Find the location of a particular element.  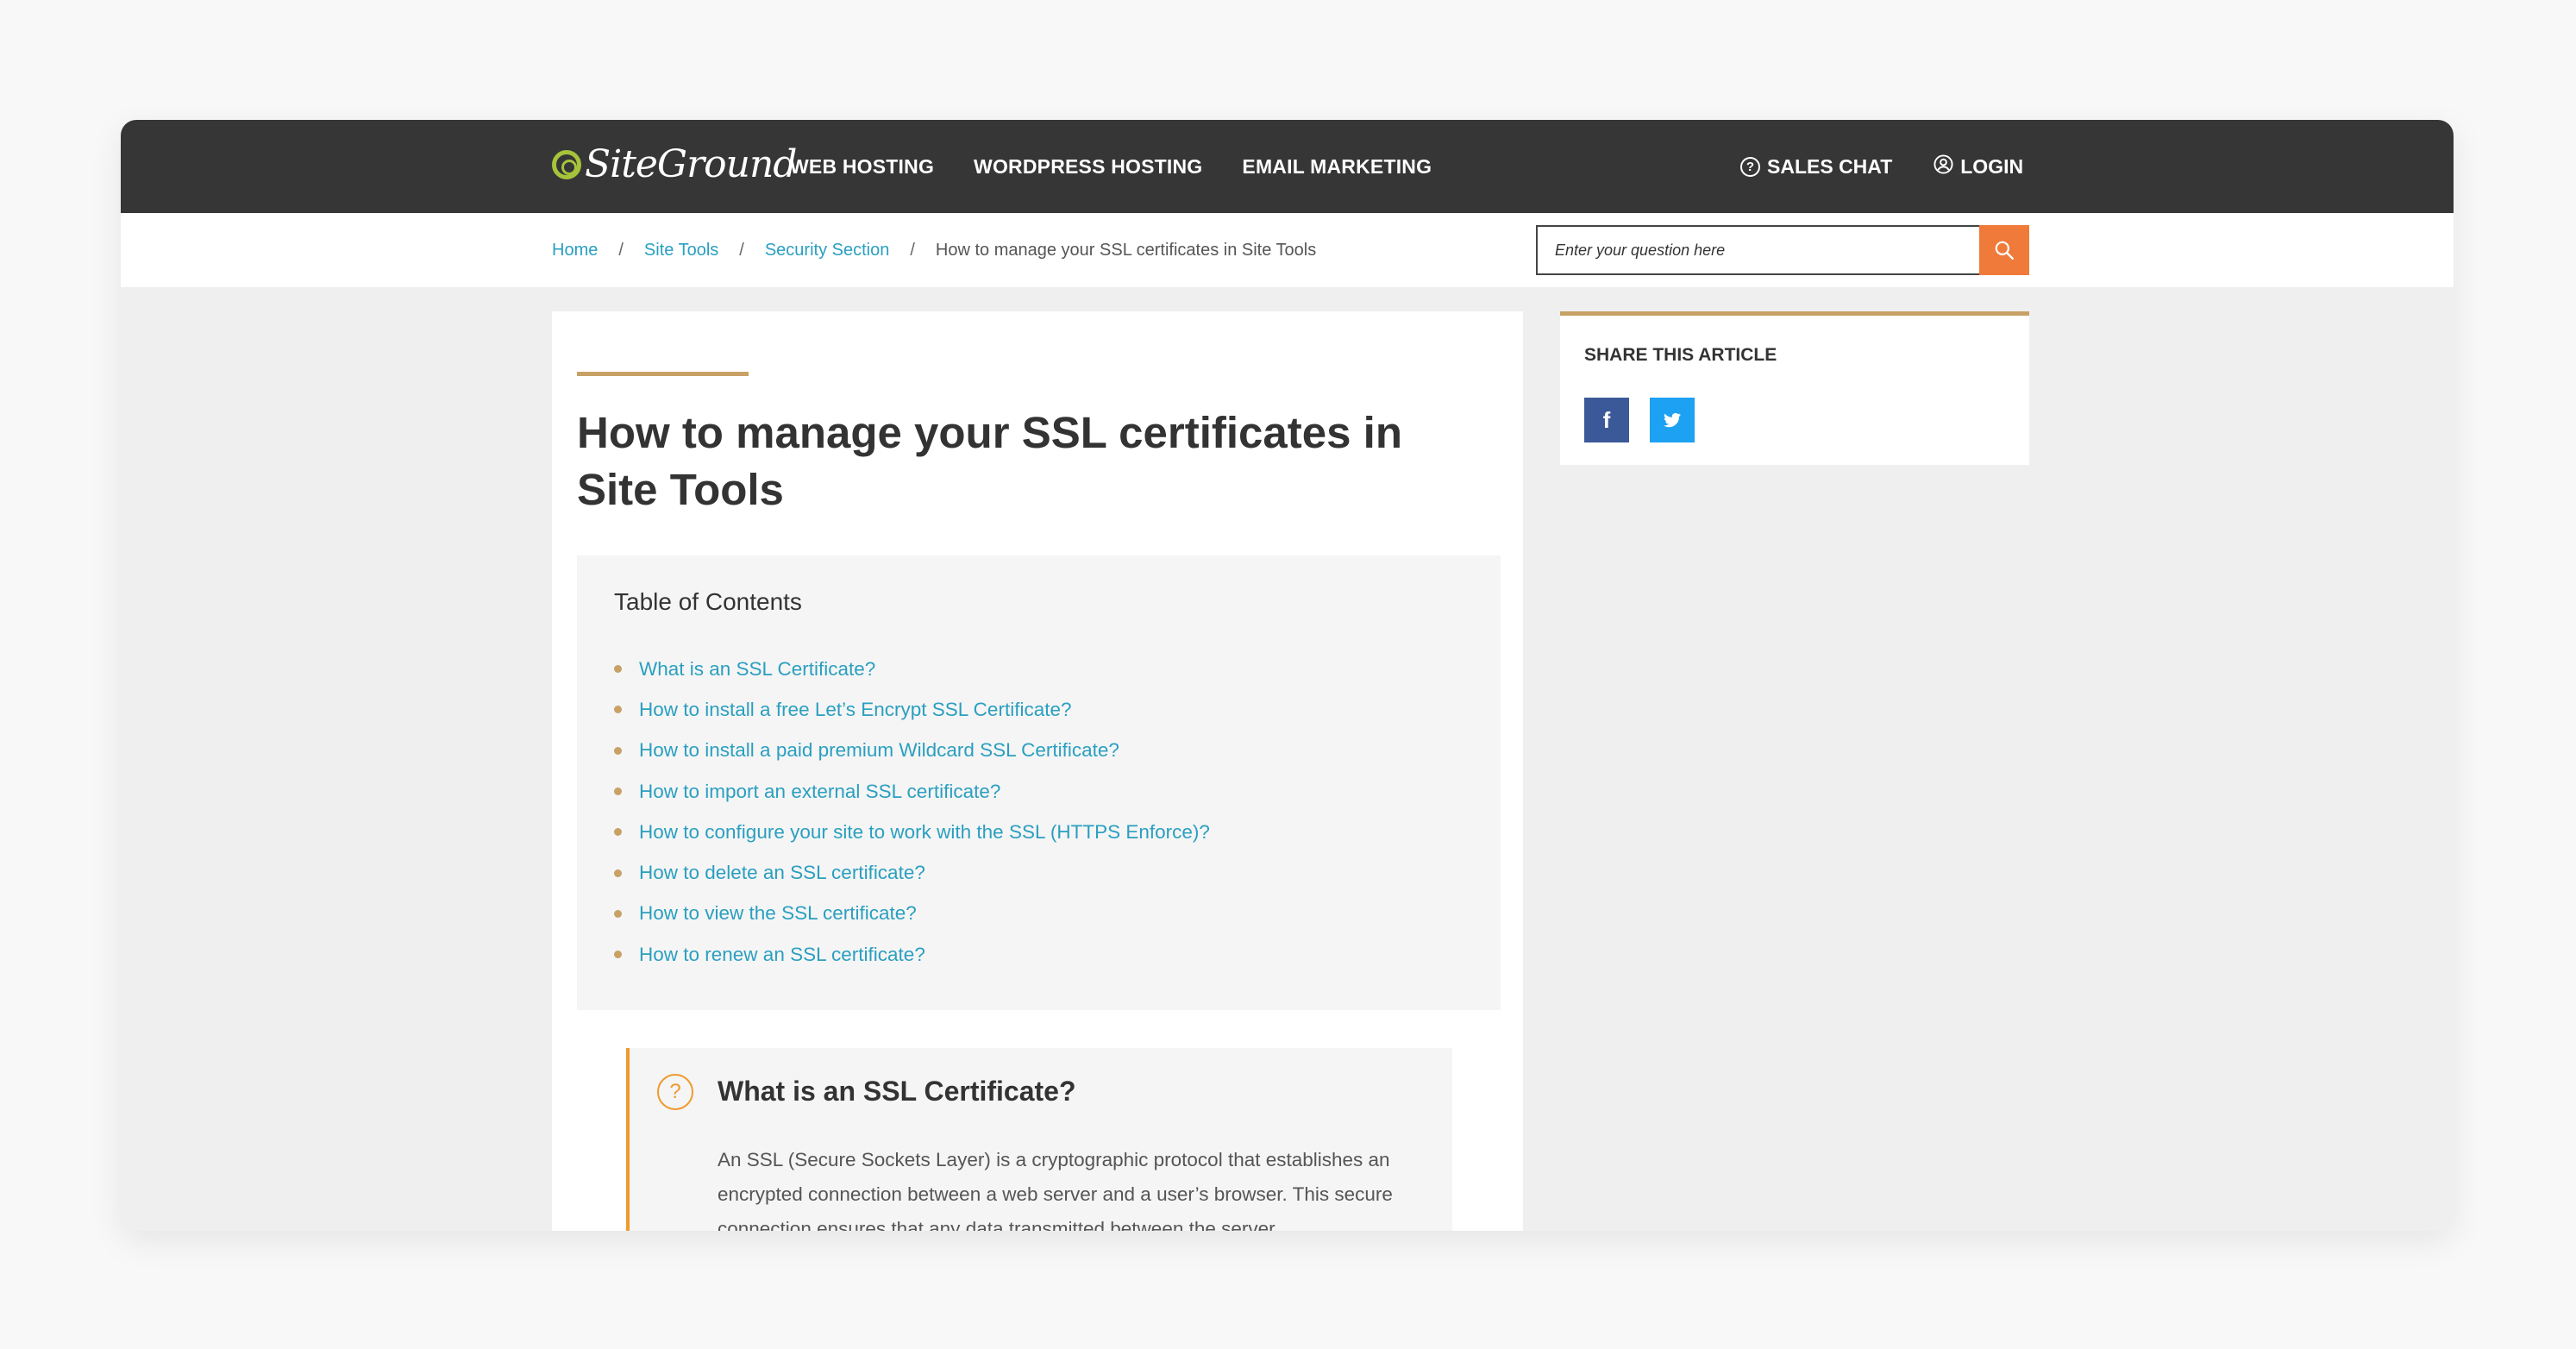

siteground-logo: SiteGround is located at coordinates (674, 164).